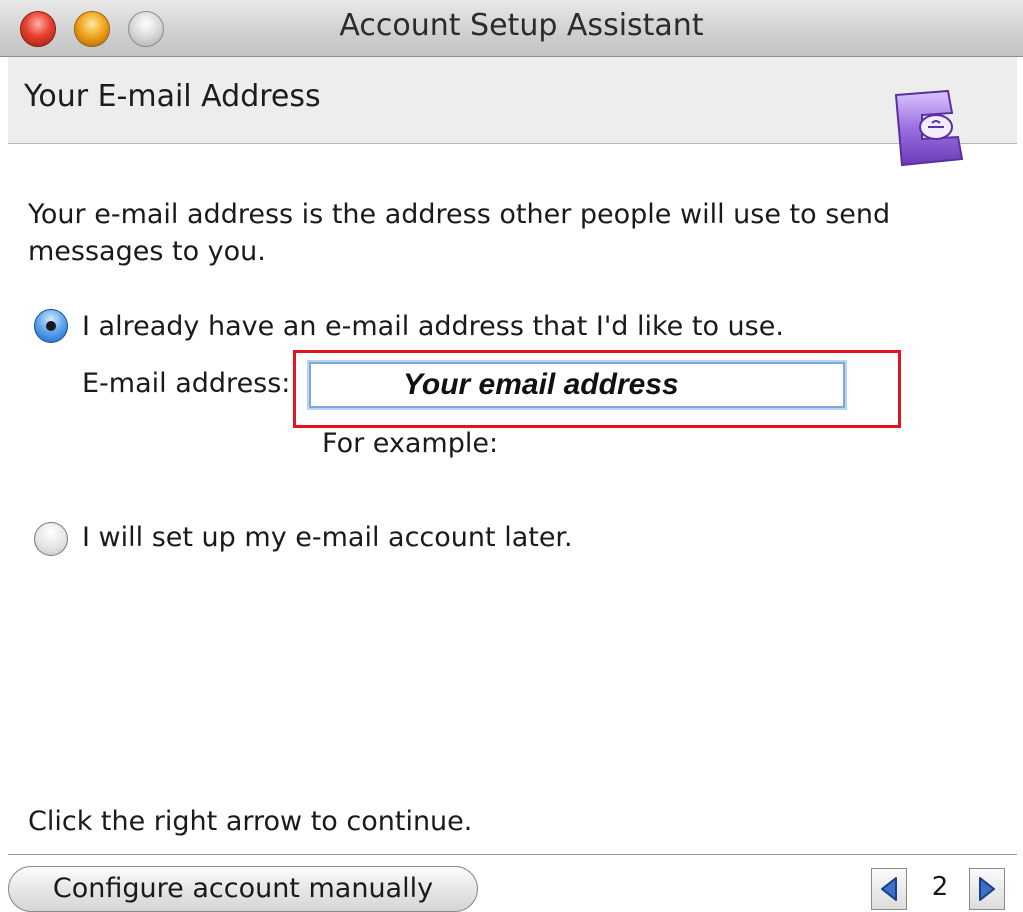 Image resolution: width=1023 pixels, height=912 pixels. I want to click on title-bar: Account Setup Assistant, so click(511, 28).